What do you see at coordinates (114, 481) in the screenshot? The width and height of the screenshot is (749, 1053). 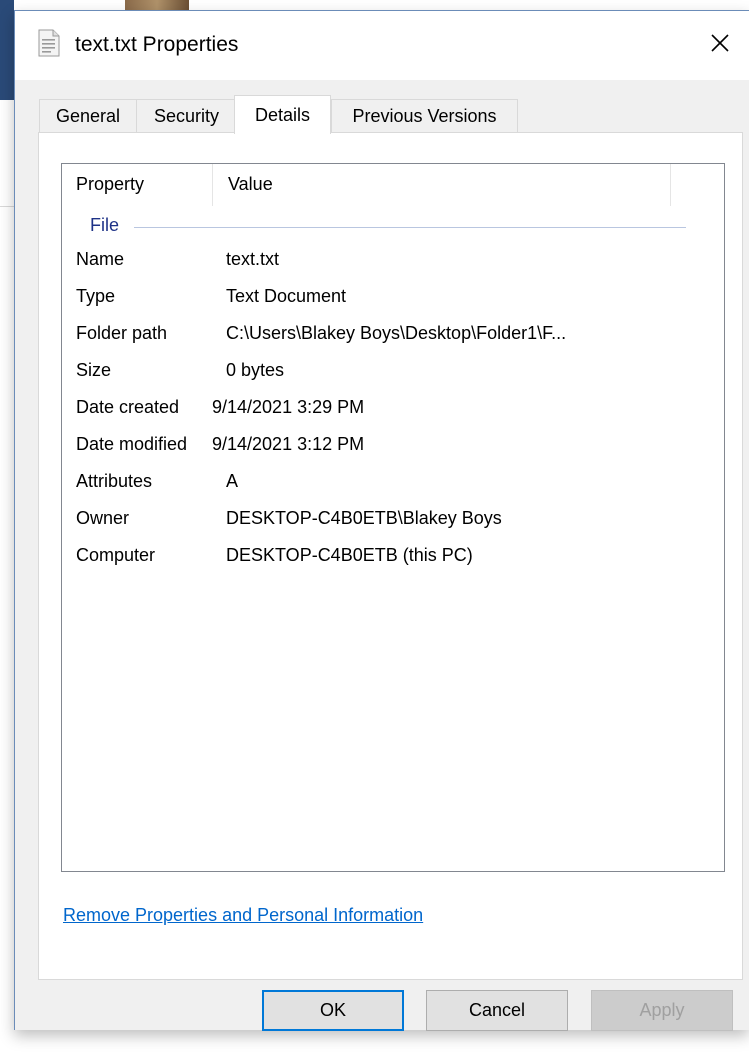 I see `property-name: Attributes` at bounding box center [114, 481].